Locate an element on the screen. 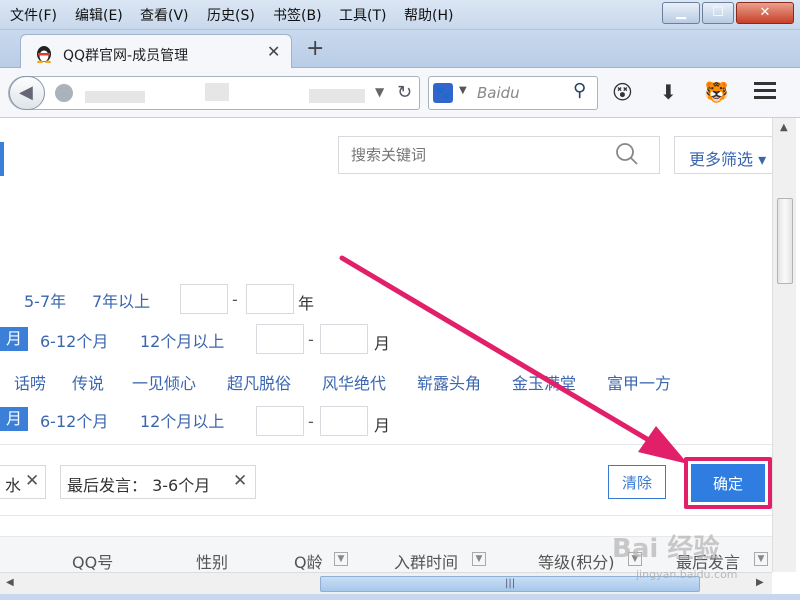 This screenshot has width=800, height=600. baidu-watermark-url: jingyan.baidu.com is located at coordinates (687, 574).